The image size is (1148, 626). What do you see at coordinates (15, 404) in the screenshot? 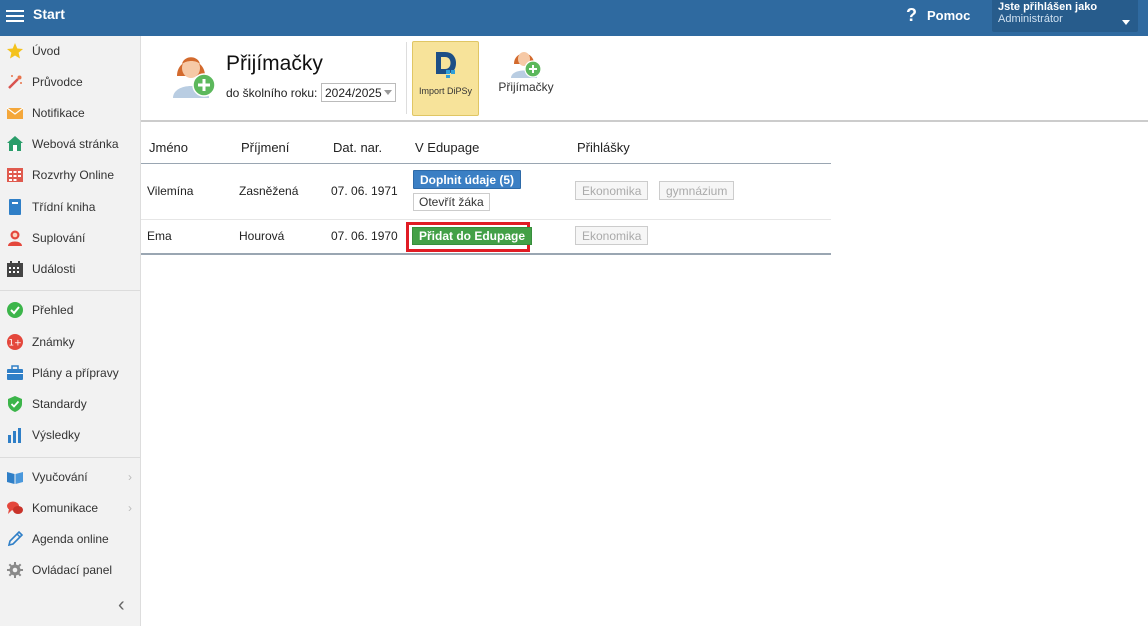
I see `shield-check-icon` at bounding box center [15, 404].